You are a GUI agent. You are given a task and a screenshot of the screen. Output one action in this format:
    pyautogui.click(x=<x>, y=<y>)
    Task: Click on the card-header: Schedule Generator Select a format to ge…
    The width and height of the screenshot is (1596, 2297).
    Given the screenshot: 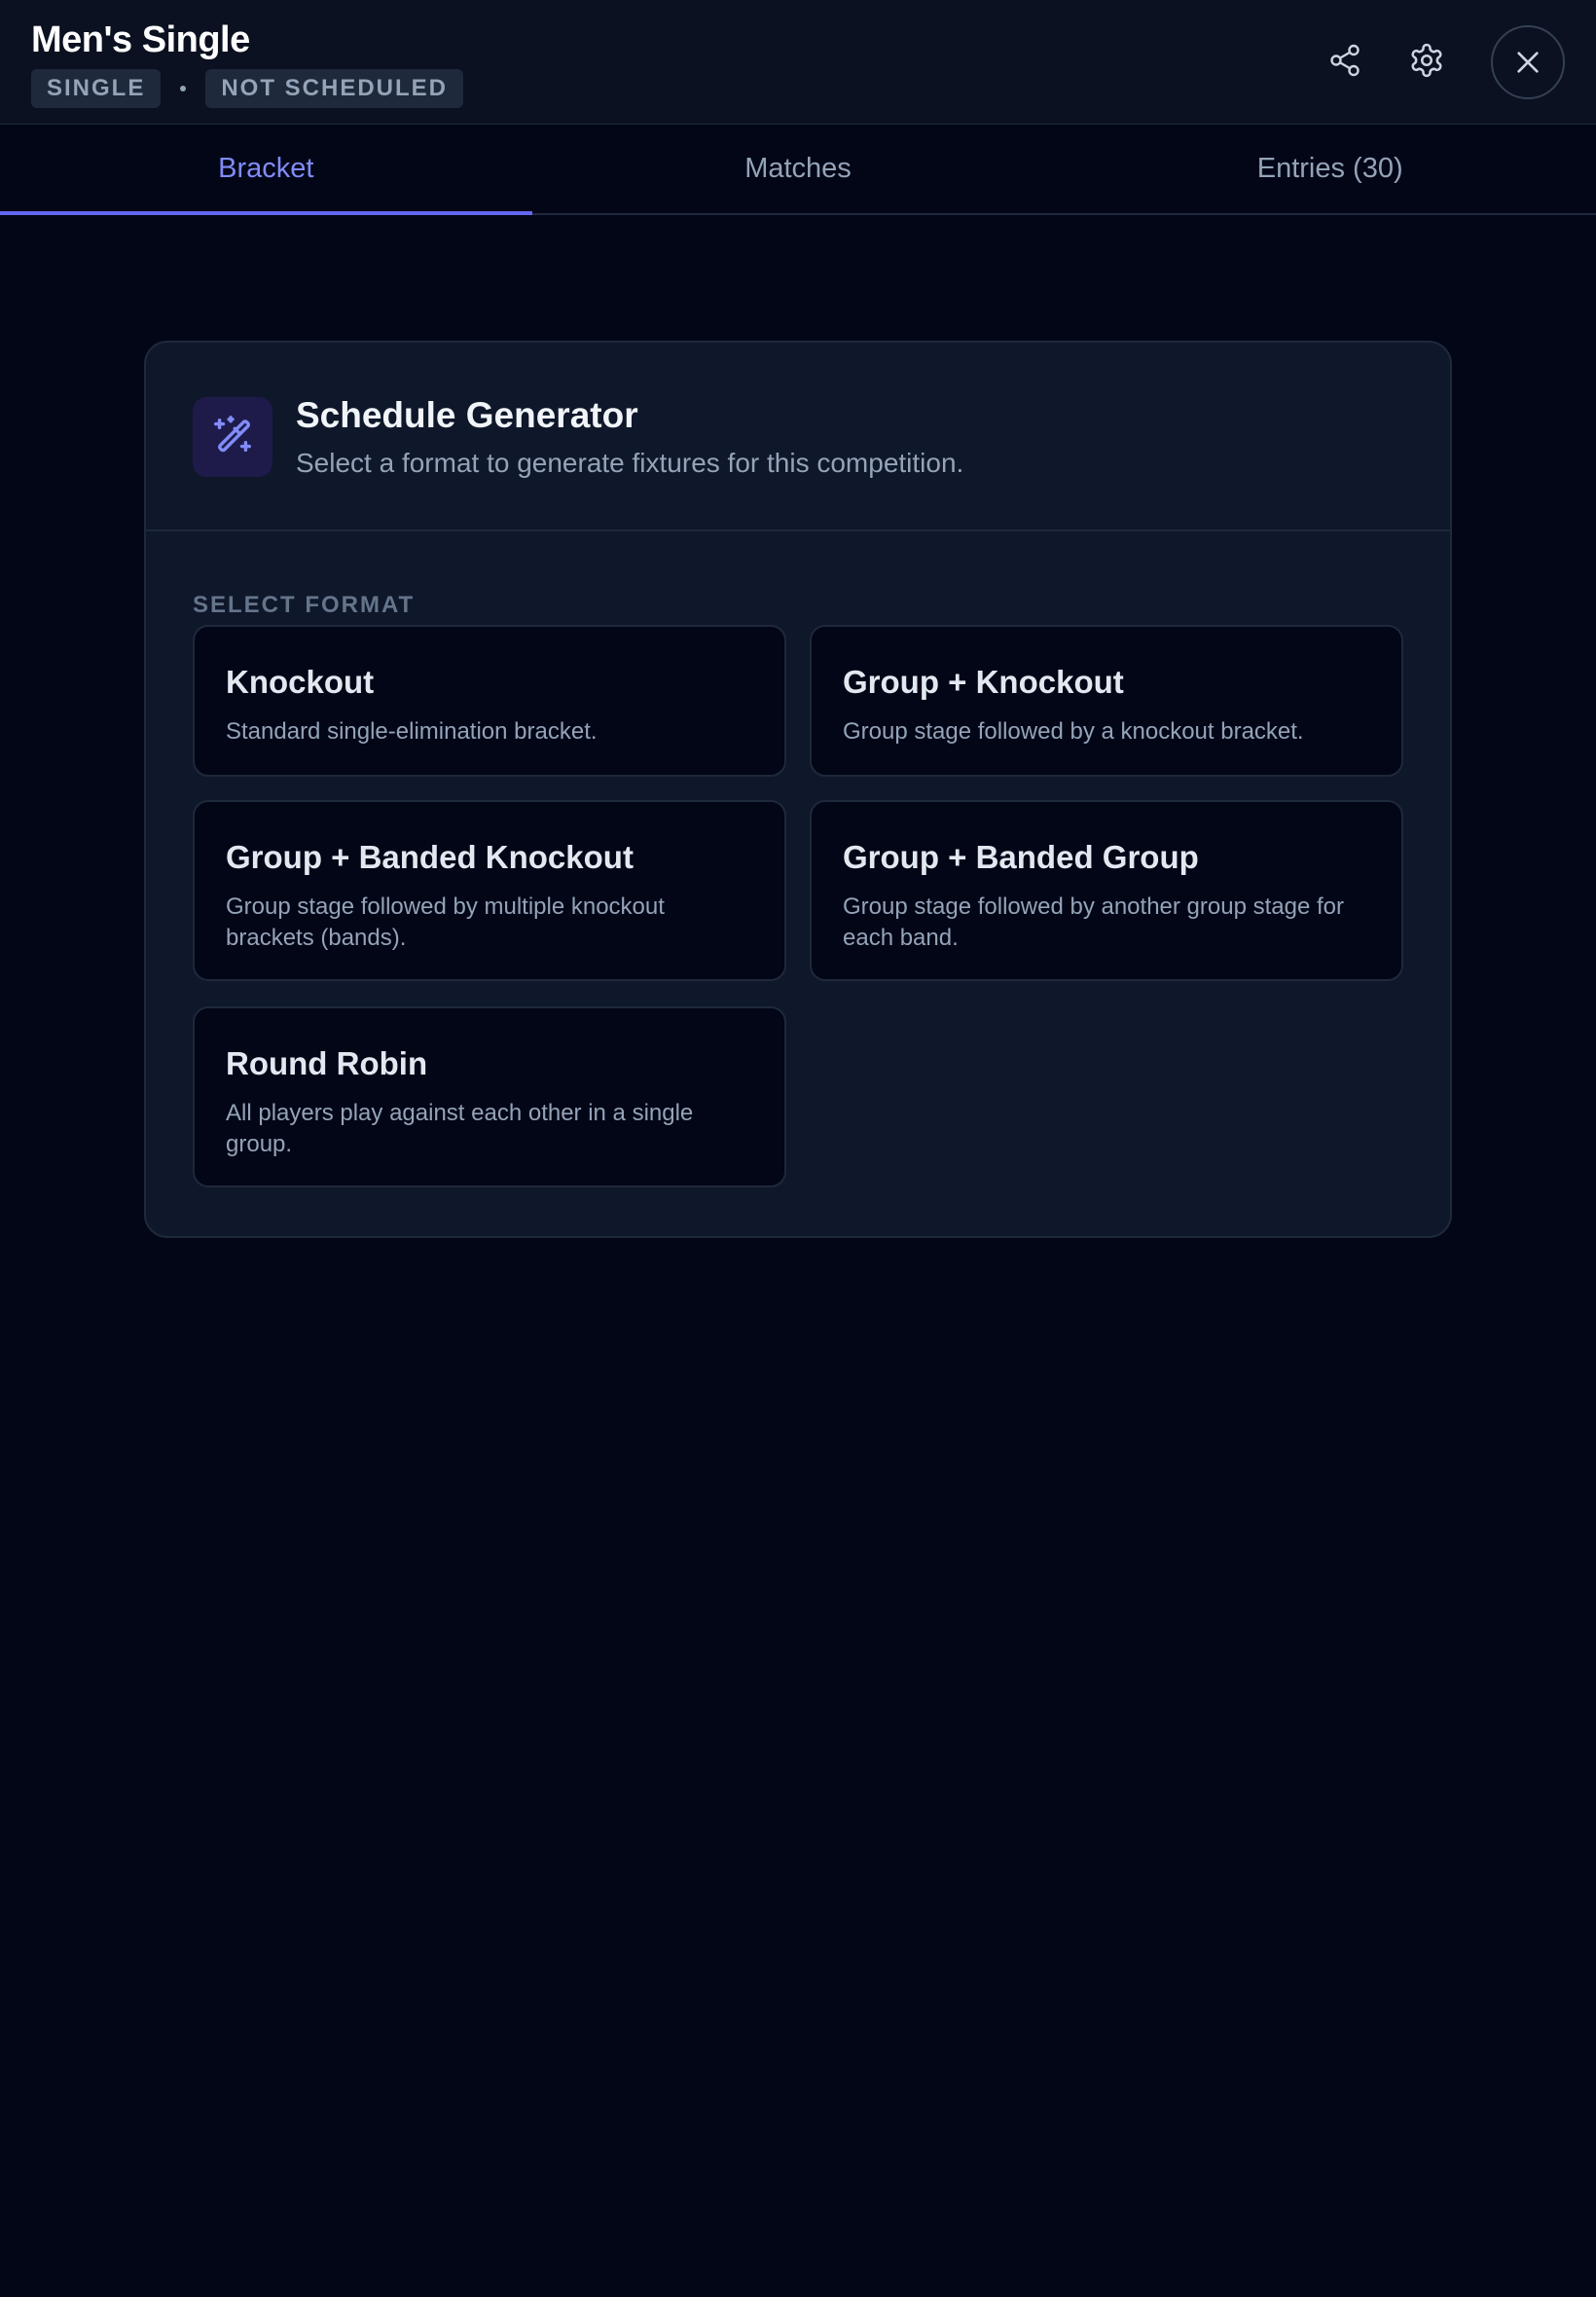 What is the action you would take?
    pyautogui.click(x=798, y=437)
    